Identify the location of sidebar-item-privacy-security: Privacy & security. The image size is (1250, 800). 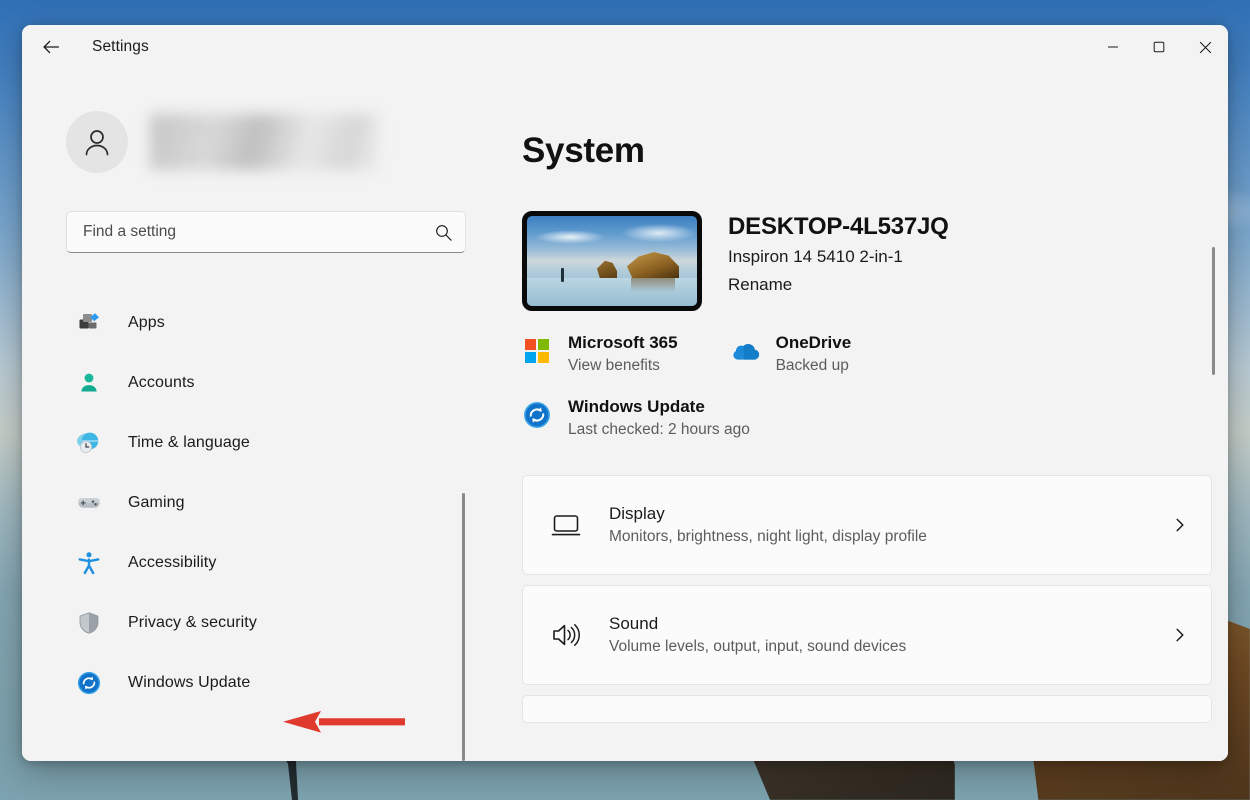
(271, 623).